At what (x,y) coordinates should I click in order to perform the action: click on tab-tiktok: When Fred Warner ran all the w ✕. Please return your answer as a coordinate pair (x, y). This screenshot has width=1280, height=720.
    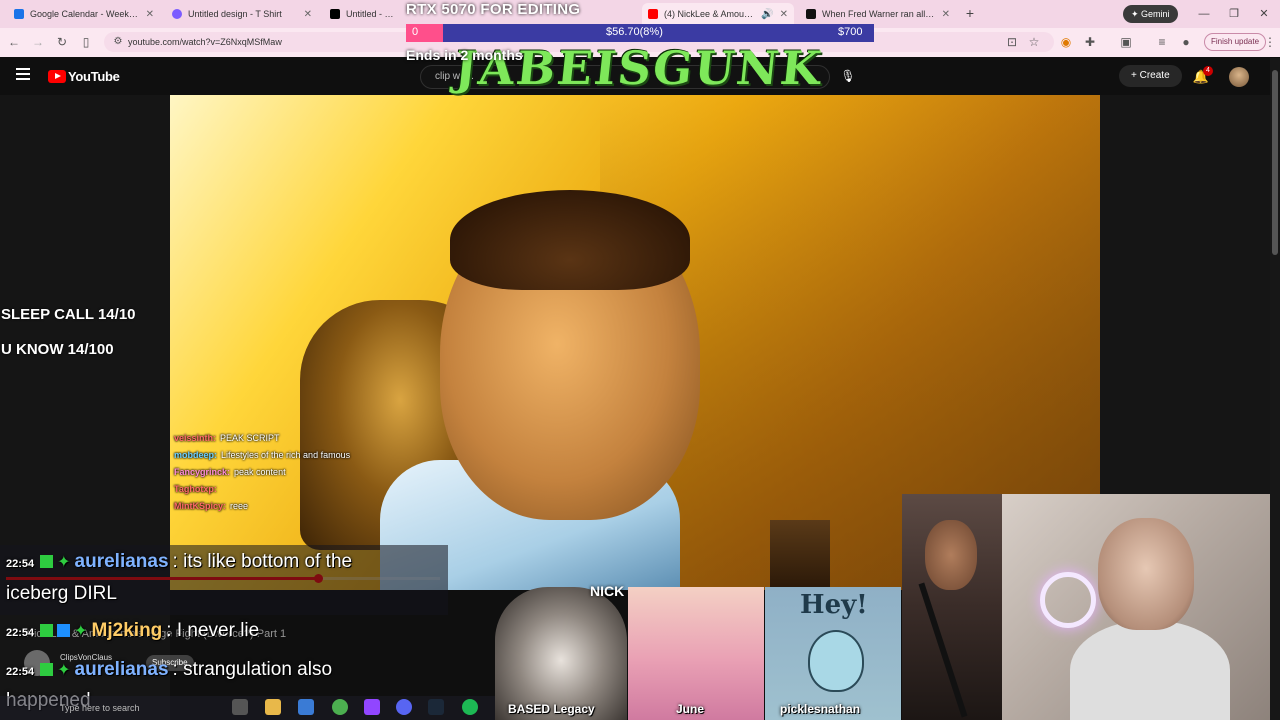
    Looking at the image, I should click on (878, 14).